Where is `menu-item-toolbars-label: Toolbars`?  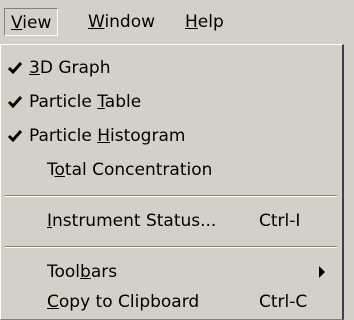 menu-item-toolbars-label: Toolbars is located at coordinates (82, 272).